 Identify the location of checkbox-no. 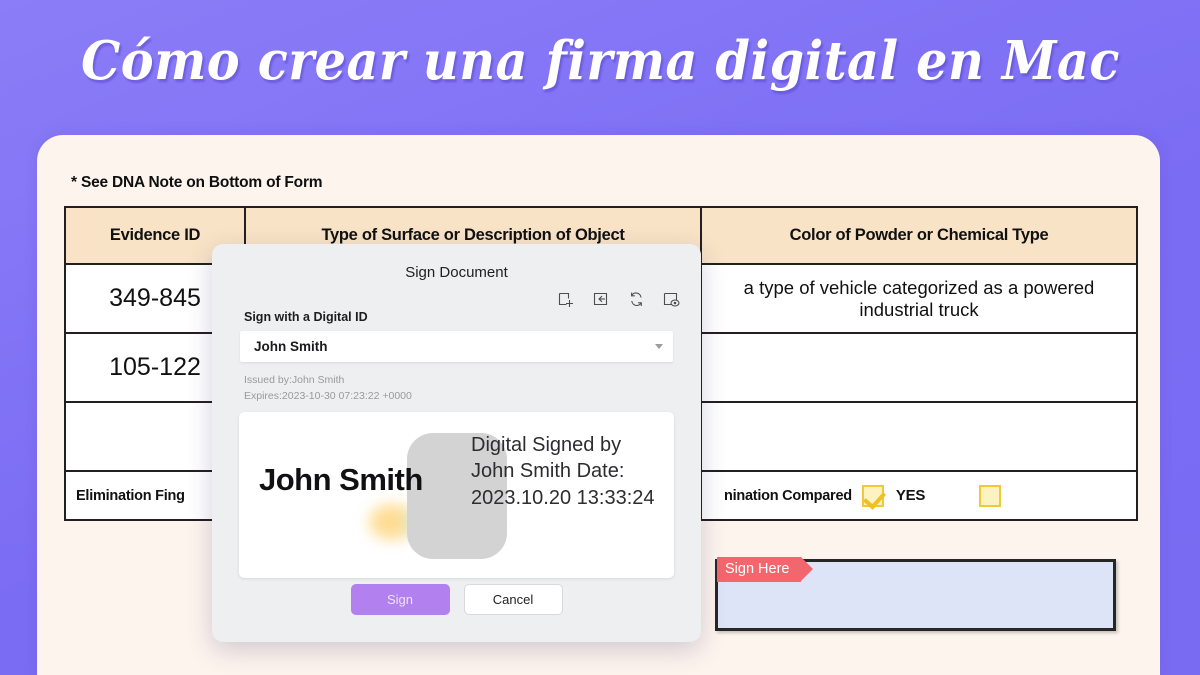
(990, 495).